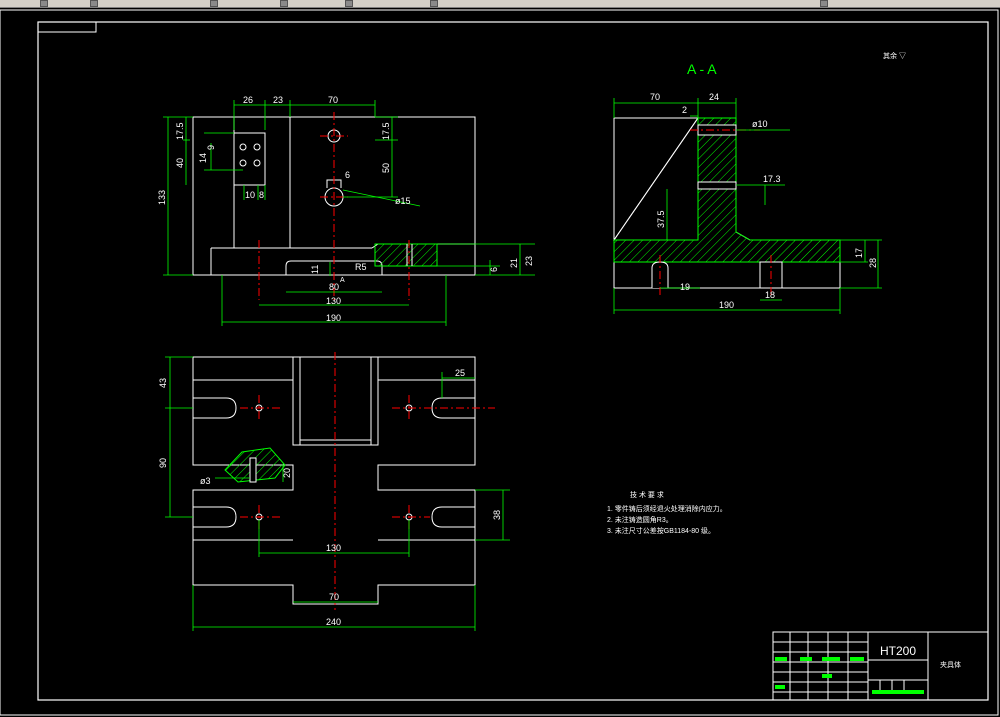 The height and width of the screenshot is (717, 1000). I want to click on toolbar-open-icon, so click(44, 3).